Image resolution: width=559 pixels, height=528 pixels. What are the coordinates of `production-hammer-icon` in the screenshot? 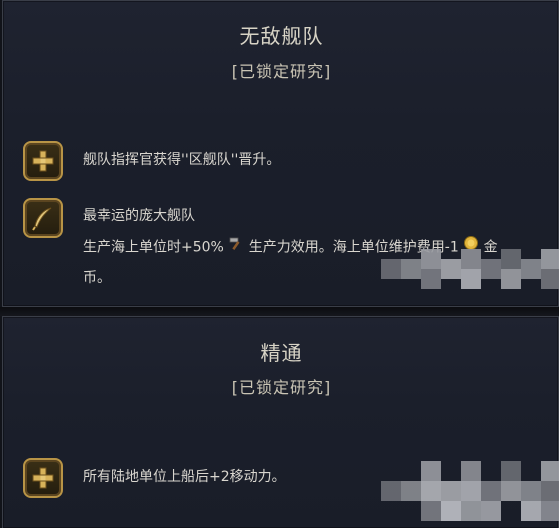 It's located at (236, 247).